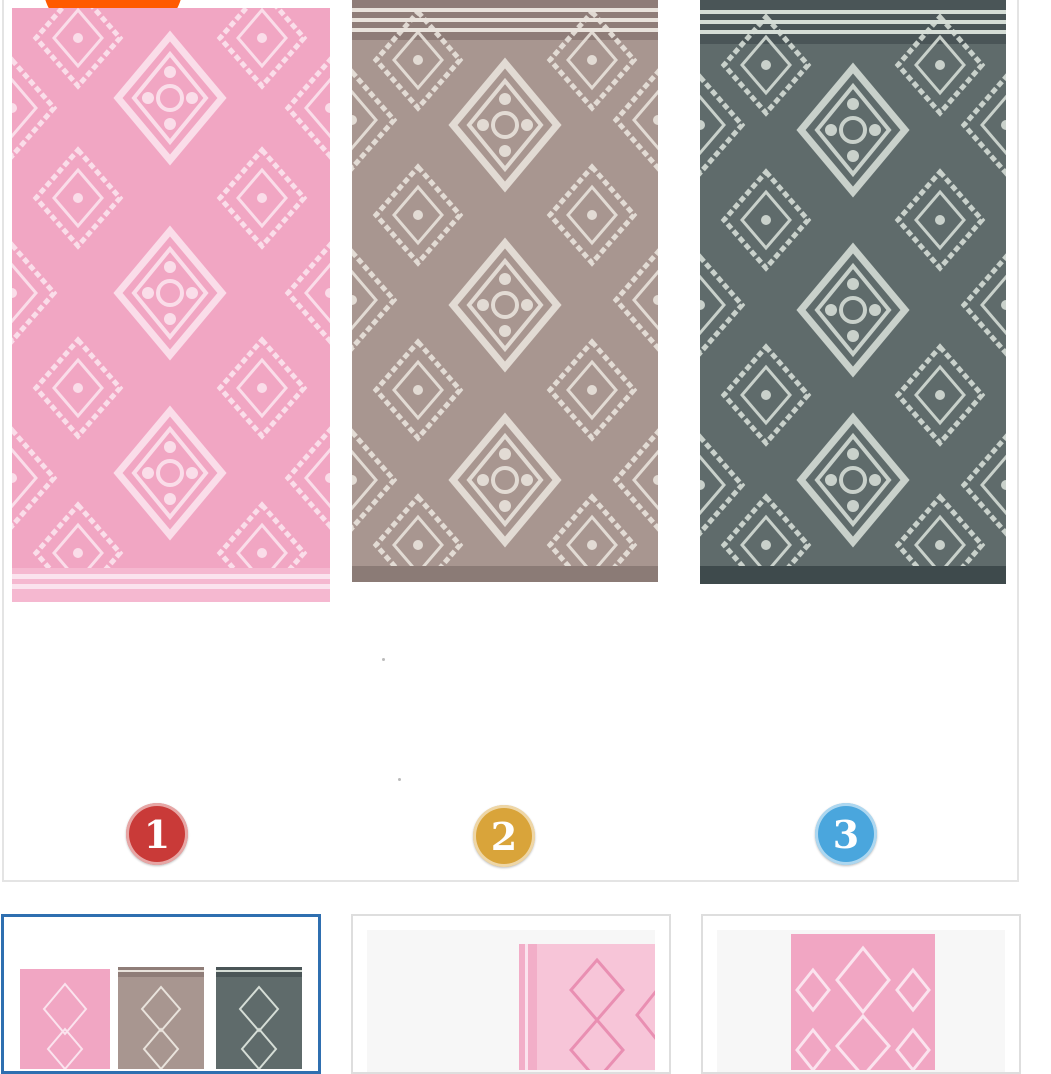 Image resolution: width=1051 pixels, height=1074 pixels. Describe the element at coordinates (157, 834) in the screenshot. I see `number-badge-1: 1` at that location.